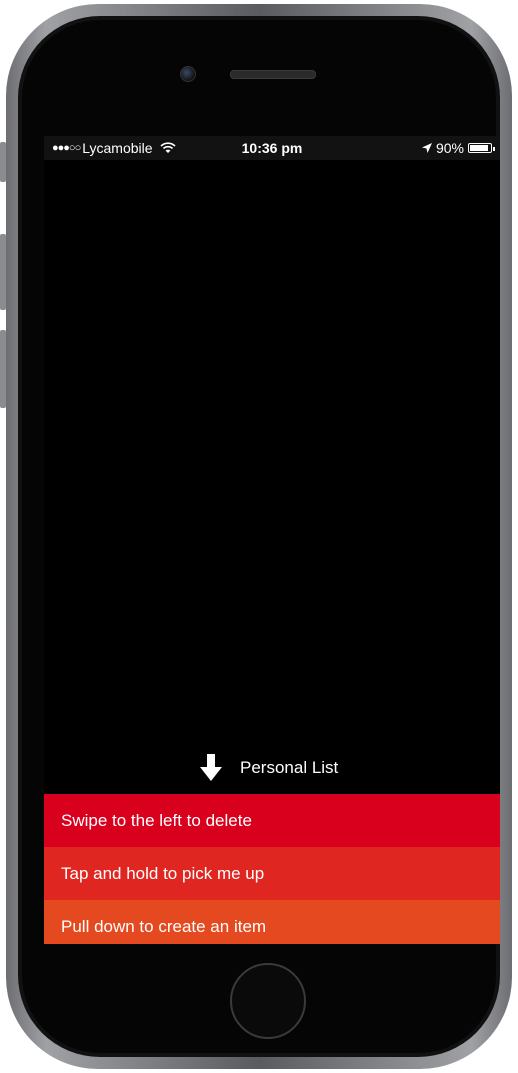  Describe the element at coordinates (273, 74) in the screenshot. I see `earpiece-speaker` at that location.